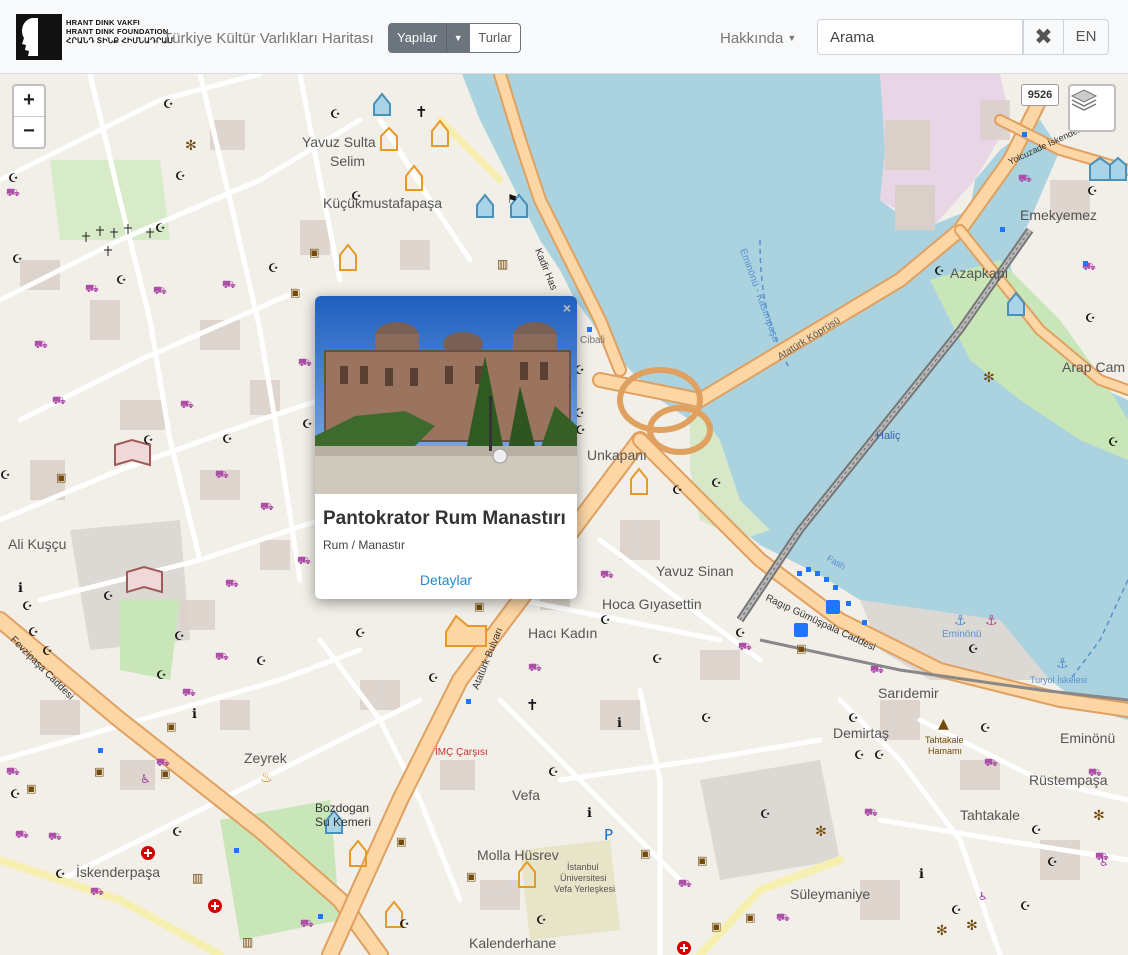  I want to click on popup-close-button: ×, so click(567, 308).